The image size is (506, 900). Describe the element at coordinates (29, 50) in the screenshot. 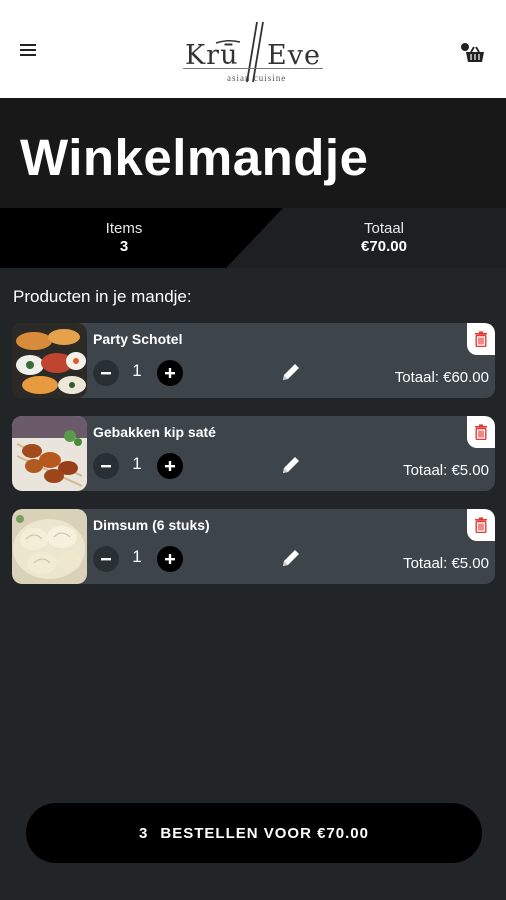

I see `hamburger-menu-icon` at that location.